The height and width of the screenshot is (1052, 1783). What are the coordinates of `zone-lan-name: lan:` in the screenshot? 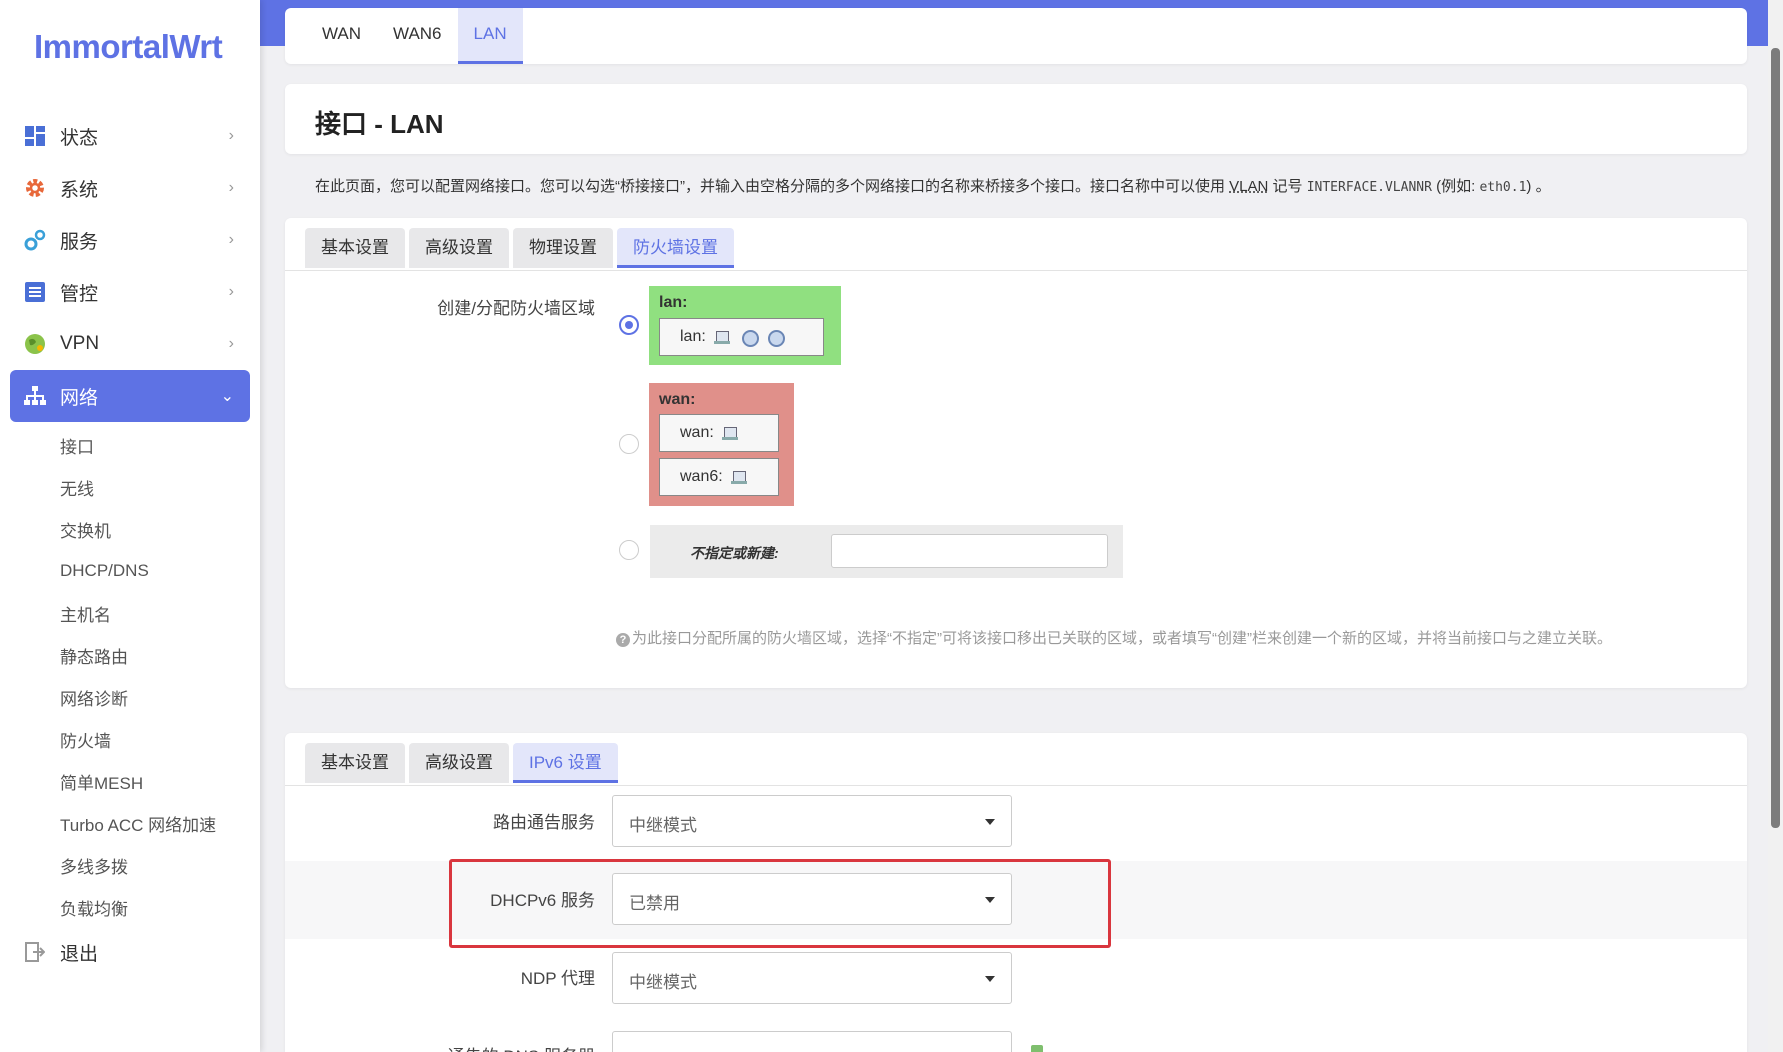 It's located at (673, 302).